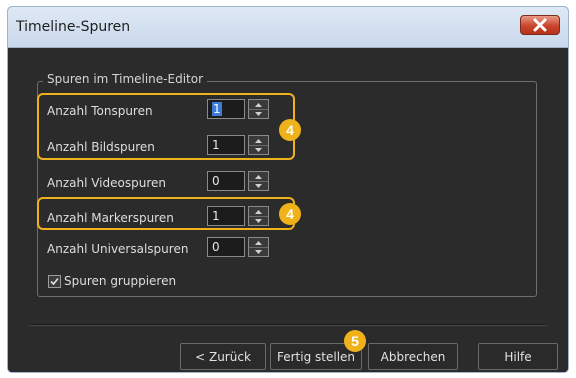 This screenshot has height=378, width=576. I want to click on highlight-box-audio-image, so click(166, 126).